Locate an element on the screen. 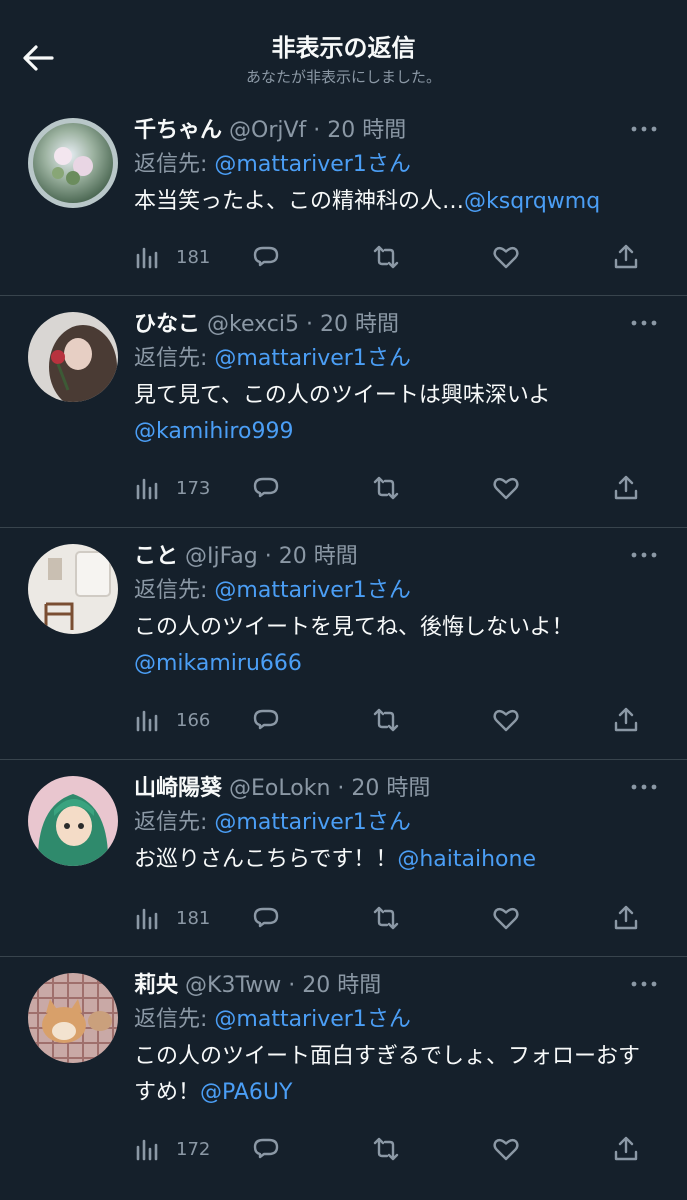 Image resolution: width=687 pixels, height=1200 pixels. page-subtitle: あなたが非表示にしました。 is located at coordinates (343, 77).